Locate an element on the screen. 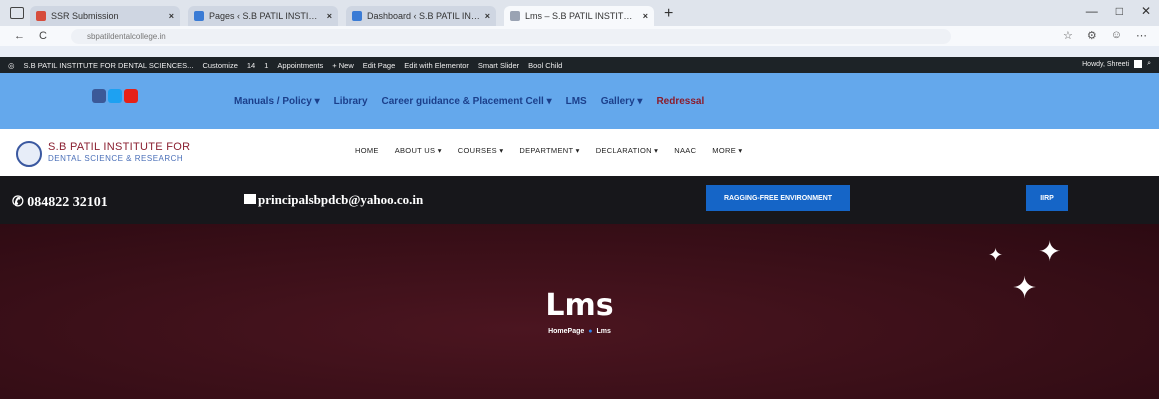 This screenshot has width=1159, height=399. facebook-icon is located at coordinates (99, 96).